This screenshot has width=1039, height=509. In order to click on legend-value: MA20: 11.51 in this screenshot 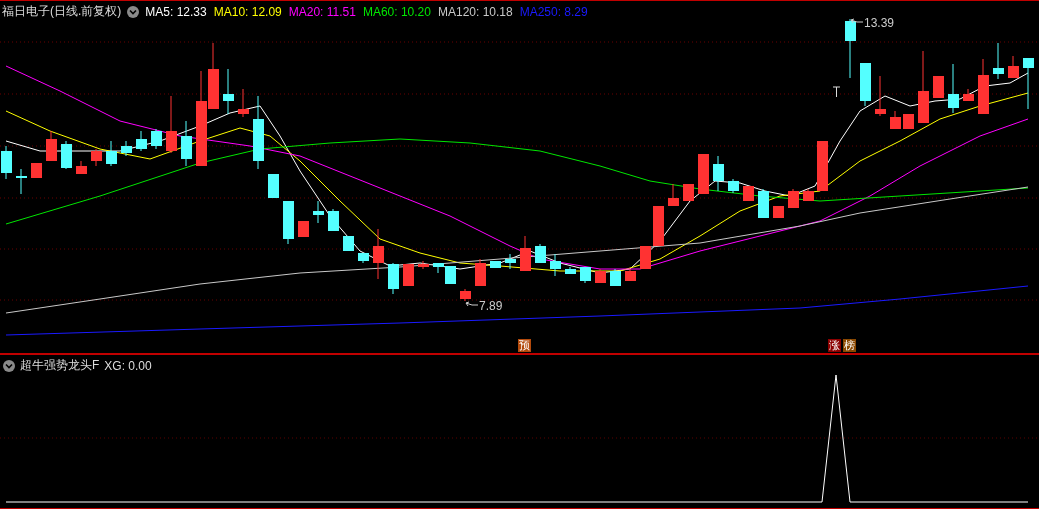, I will do `click(322, 11)`.